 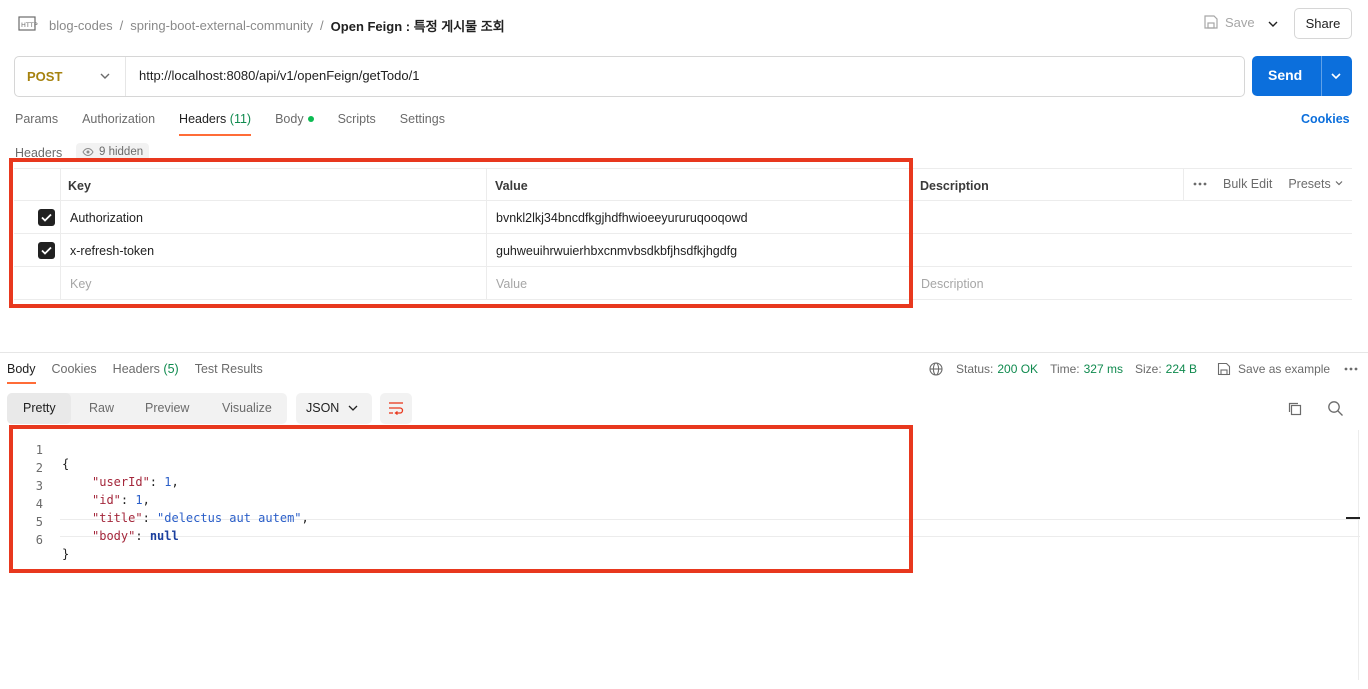 I want to click on format-toggle: Pretty Raw Preview Visualize, so click(x=147, y=408).